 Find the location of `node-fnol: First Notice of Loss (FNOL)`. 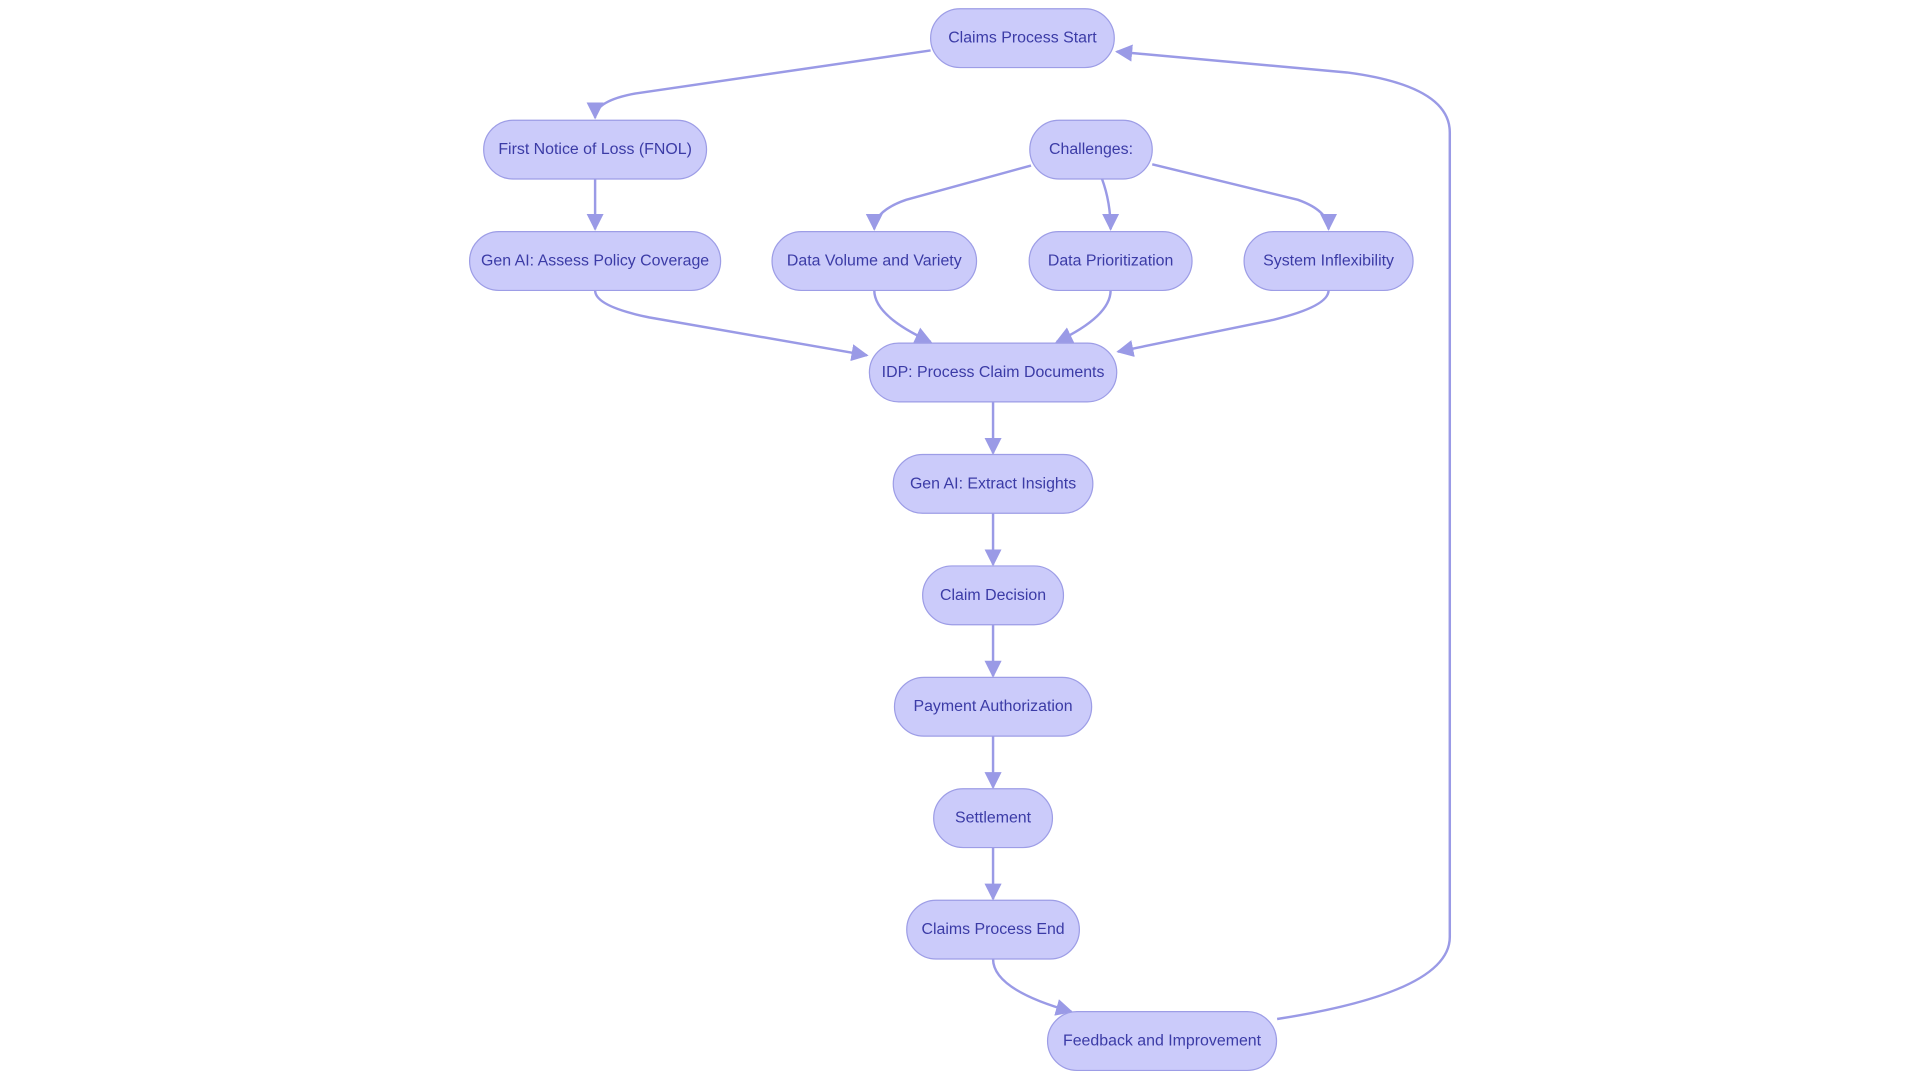

node-fnol: First Notice of Loss (FNOL) is located at coordinates (595, 149).